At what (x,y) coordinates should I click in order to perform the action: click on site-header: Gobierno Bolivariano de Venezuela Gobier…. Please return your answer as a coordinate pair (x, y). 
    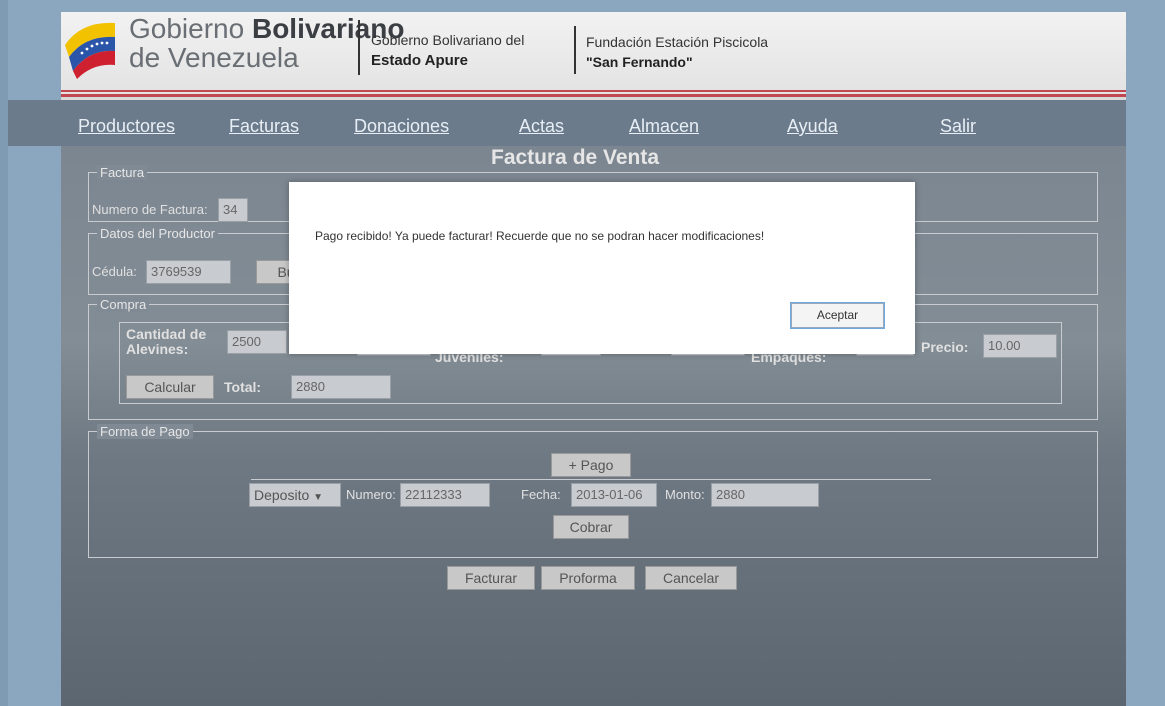
    Looking at the image, I should click on (593, 54).